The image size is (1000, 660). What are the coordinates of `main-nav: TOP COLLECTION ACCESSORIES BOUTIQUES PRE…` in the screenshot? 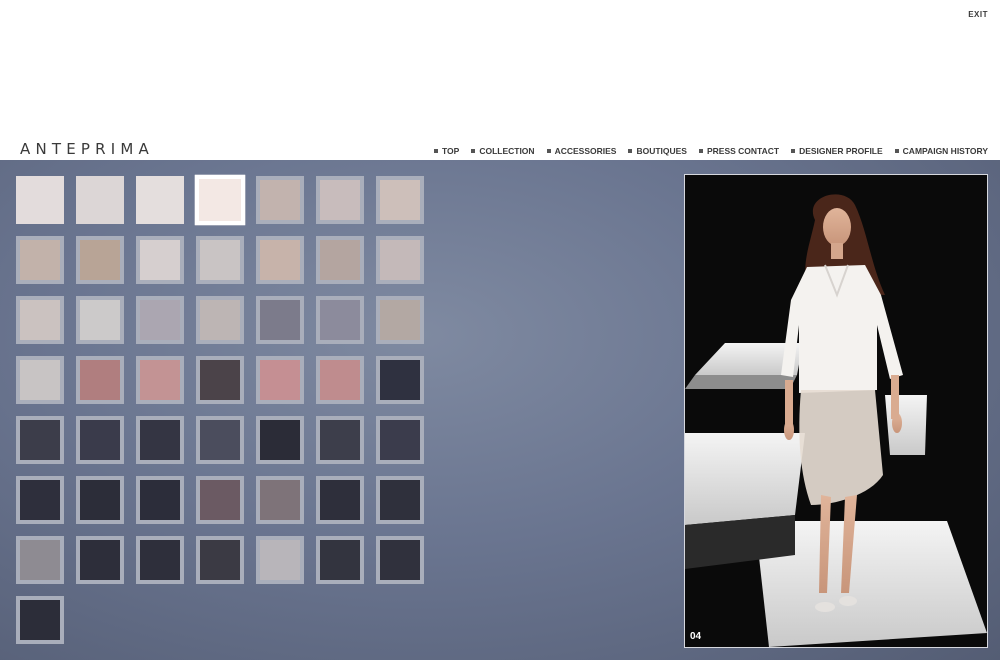 It's located at (710, 151).